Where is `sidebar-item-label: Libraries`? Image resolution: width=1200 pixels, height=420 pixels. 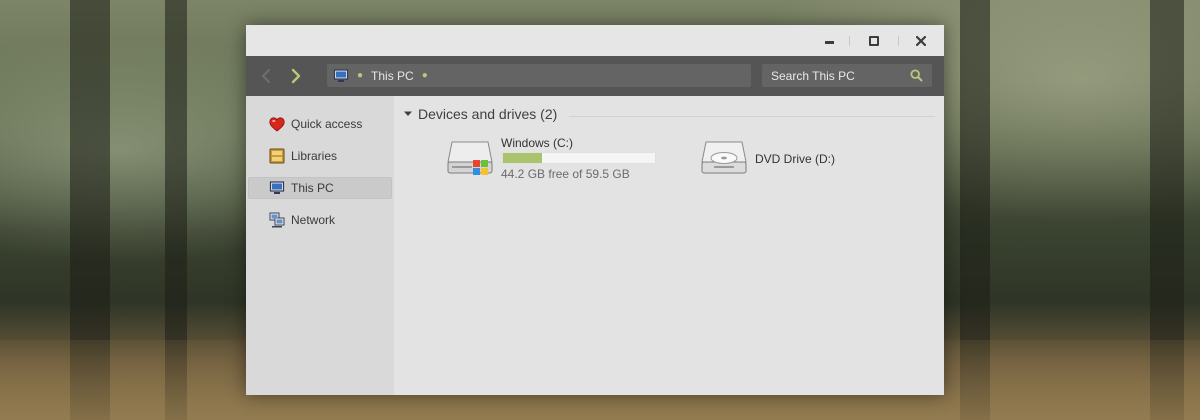
sidebar-item-label: Libraries is located at coordinates (314, 156).